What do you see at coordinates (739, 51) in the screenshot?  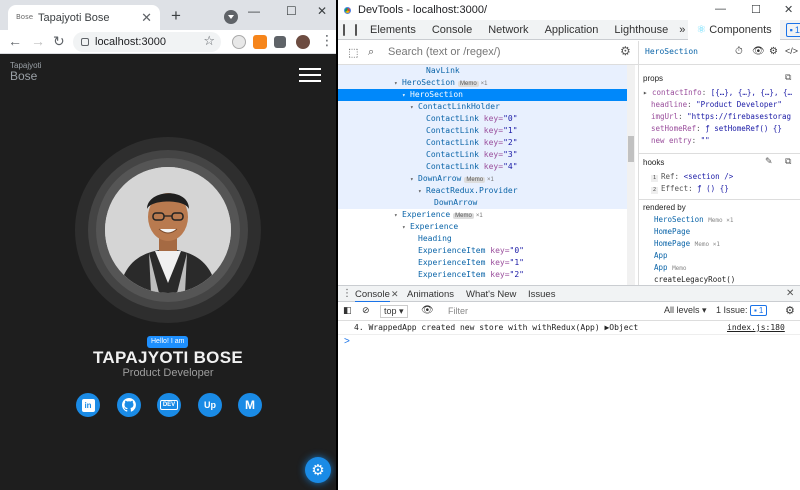 I see `suspend-icon: ⏱` at bounding box center [739, 51].